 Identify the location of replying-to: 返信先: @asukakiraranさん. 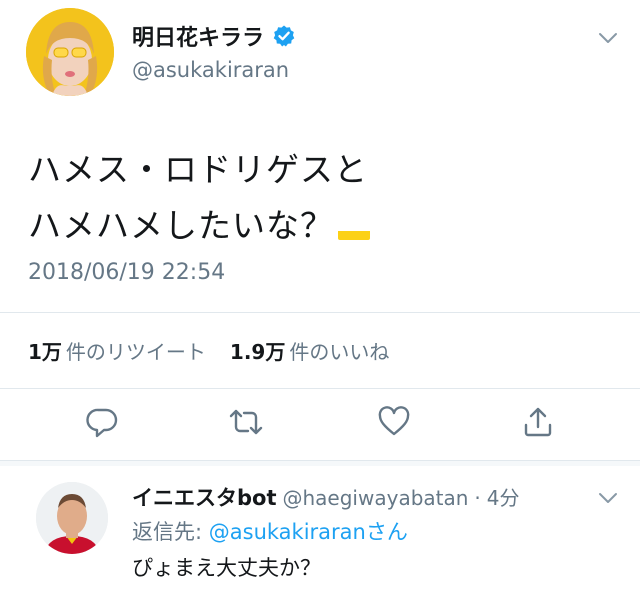
(270, 531).